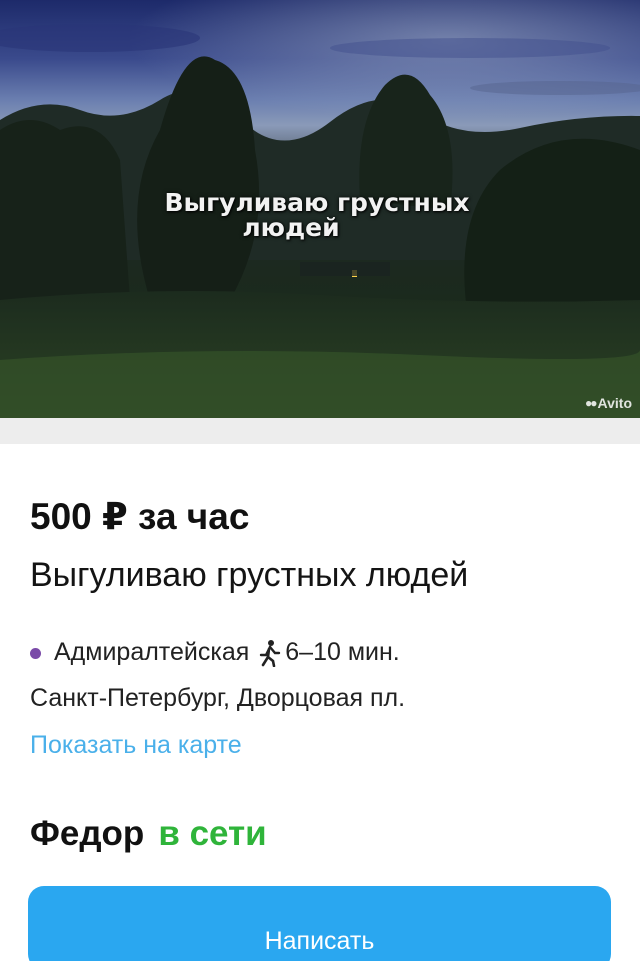 The height and width of the screenshot is (961, 640). What do you see at coordinates (152, 652) in the screenshot?
I see `metro-station: Адмиралтейская` at bounding box center [152, 652].